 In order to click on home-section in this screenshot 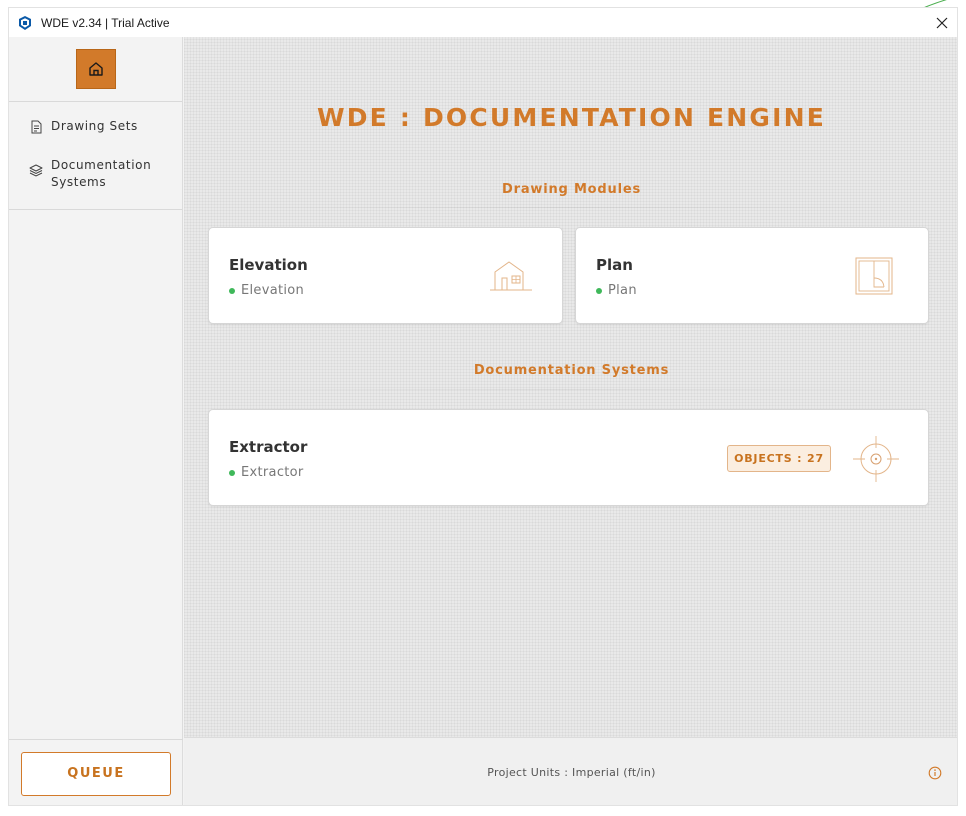, I will do `click(95, 69)`.